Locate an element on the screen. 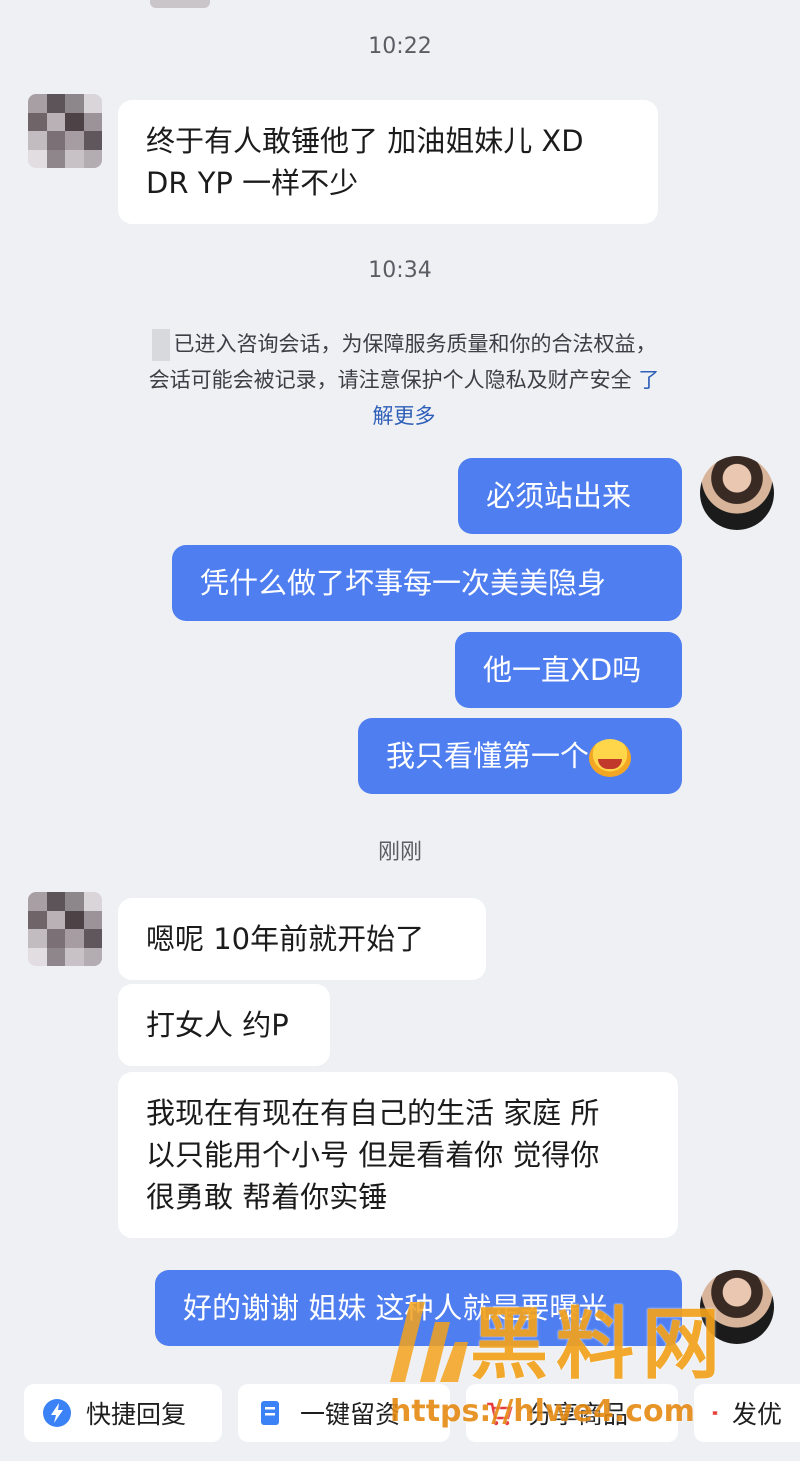 This screenshot has width=800, height=1461. coupon-icon is located at coordinates (715, 1413).